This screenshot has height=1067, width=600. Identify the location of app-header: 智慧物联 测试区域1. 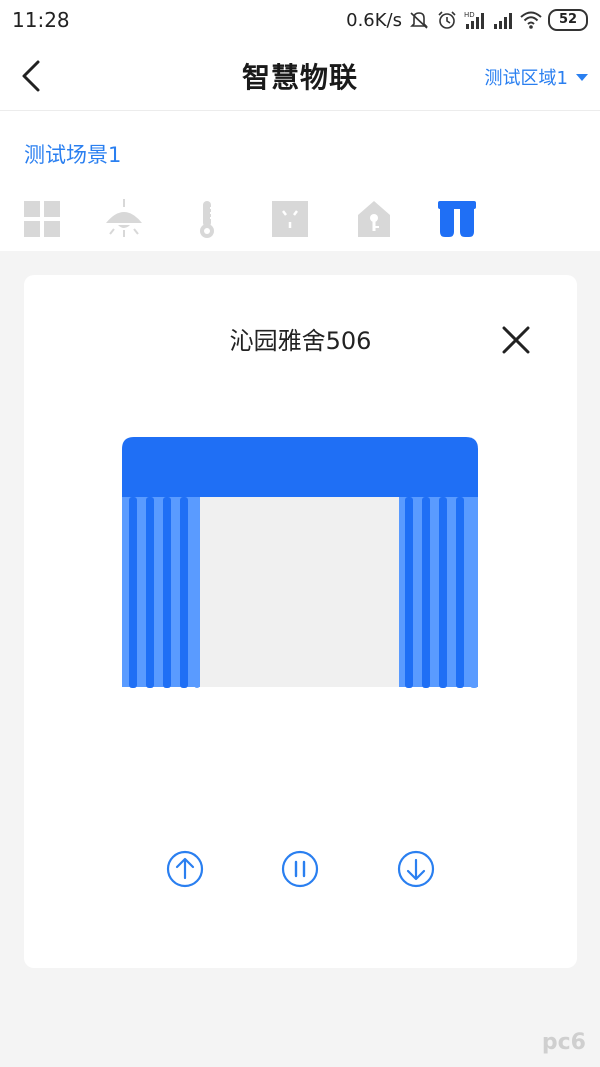
(300, 75).